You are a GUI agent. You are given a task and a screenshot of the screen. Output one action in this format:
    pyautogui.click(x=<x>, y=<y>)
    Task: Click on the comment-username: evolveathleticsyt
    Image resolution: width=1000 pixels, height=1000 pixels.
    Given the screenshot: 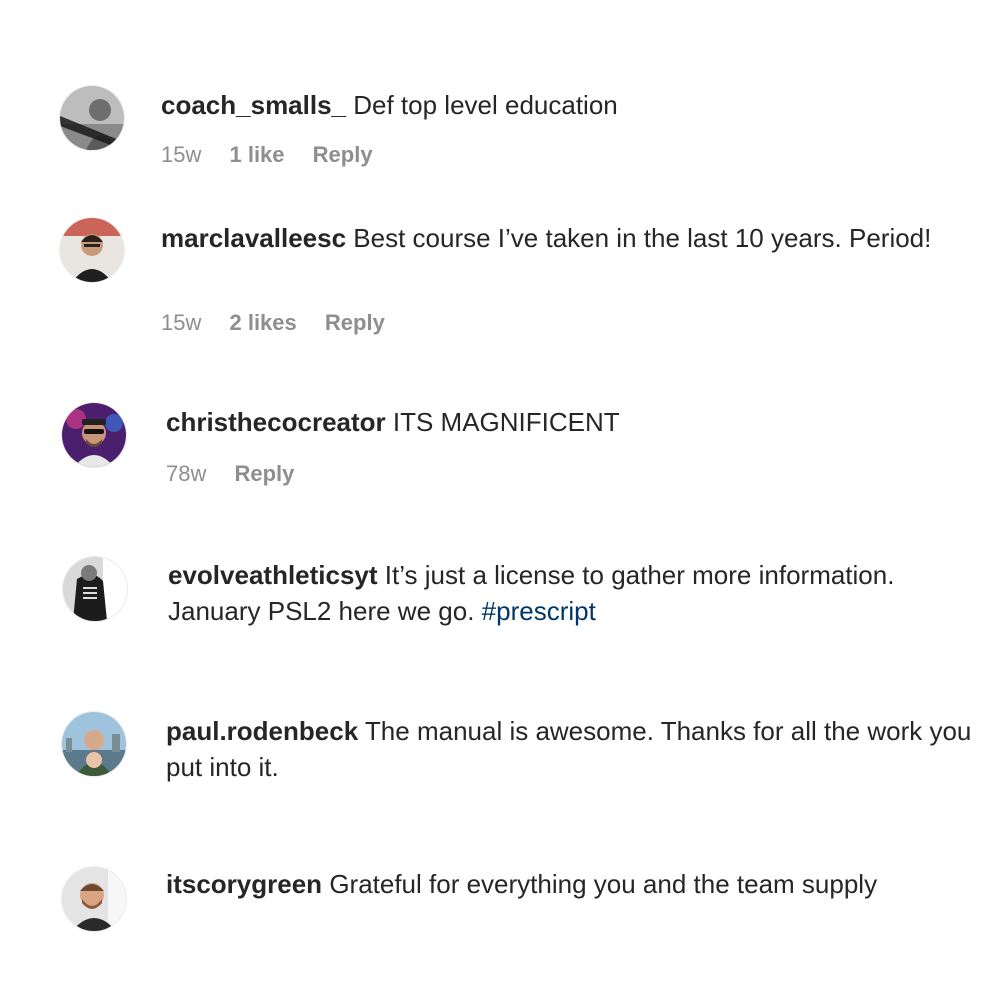 What is the action you would take?
    pyautogui.click(x=273, y=575)
    